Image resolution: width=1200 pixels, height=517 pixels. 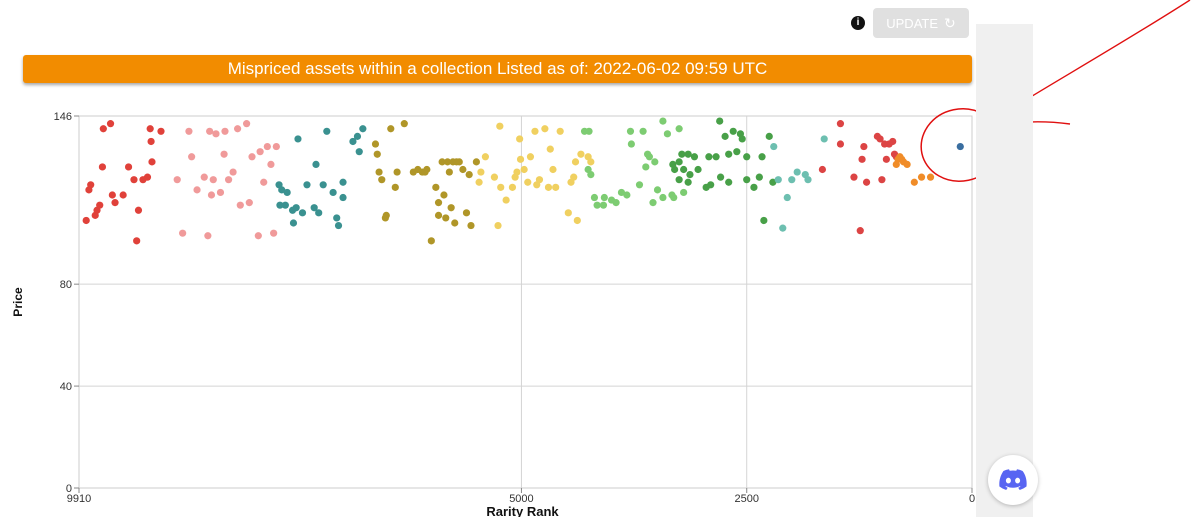 What do you see at coordinates (63, 117) in the screenshot?
I see `y-tick-label: 146` at bounding box center [63, 117].